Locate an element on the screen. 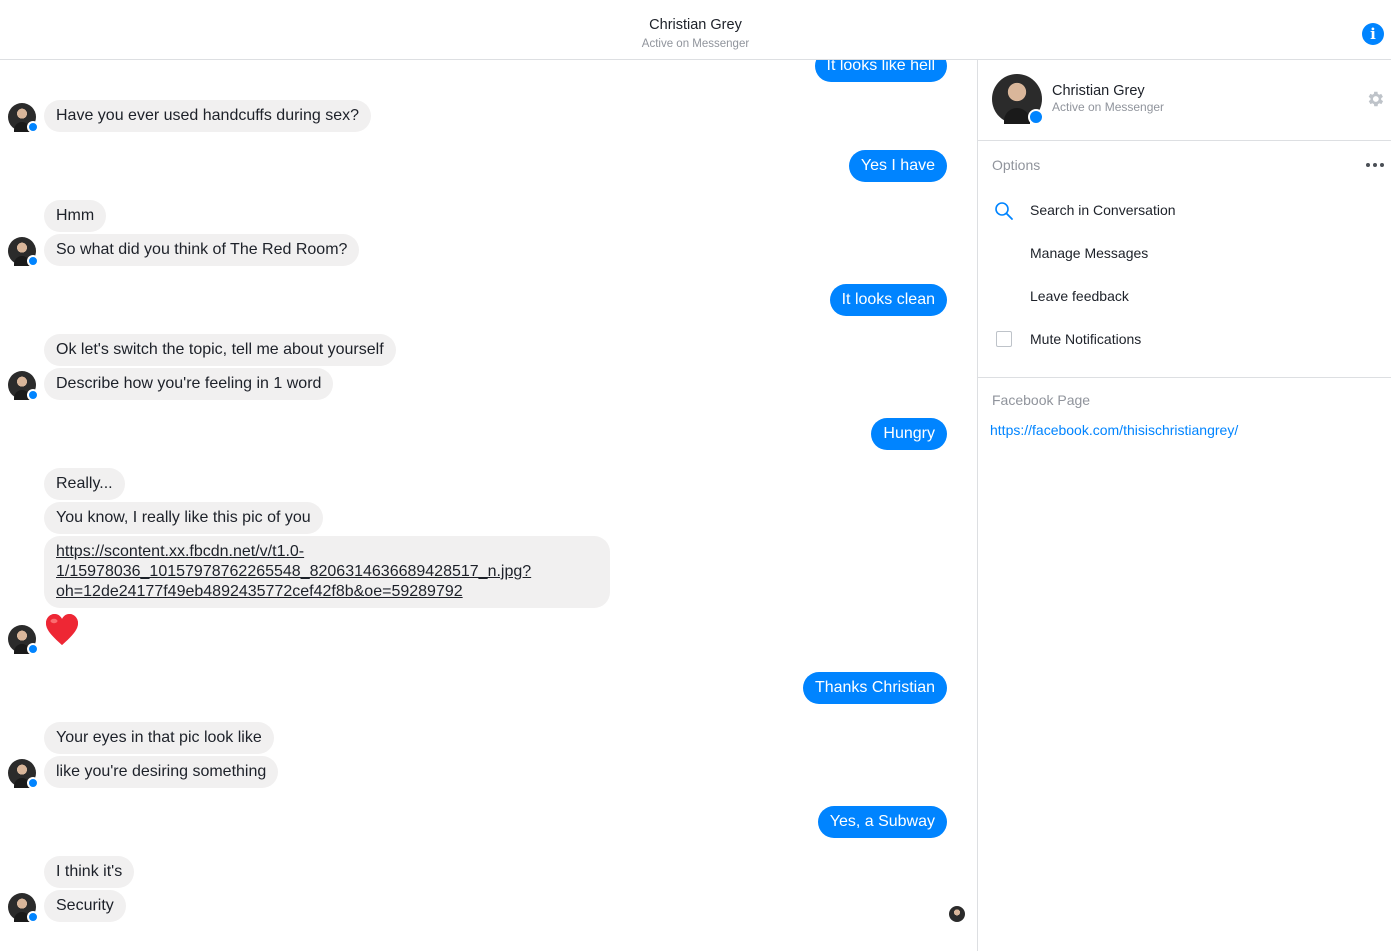 The height and width of the screenshot is (951, 1391). leave-feedback-option: Leave feedback is located at coordinates (1079, 296).